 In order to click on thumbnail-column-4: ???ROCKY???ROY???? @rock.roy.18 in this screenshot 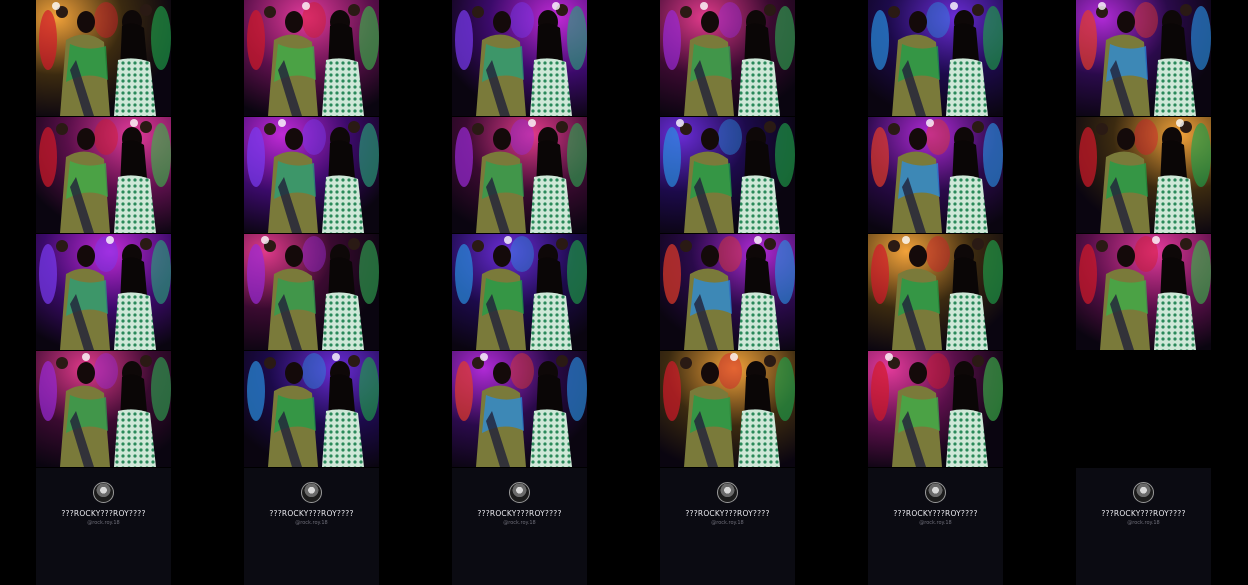, I will do `click(727, 292)`.